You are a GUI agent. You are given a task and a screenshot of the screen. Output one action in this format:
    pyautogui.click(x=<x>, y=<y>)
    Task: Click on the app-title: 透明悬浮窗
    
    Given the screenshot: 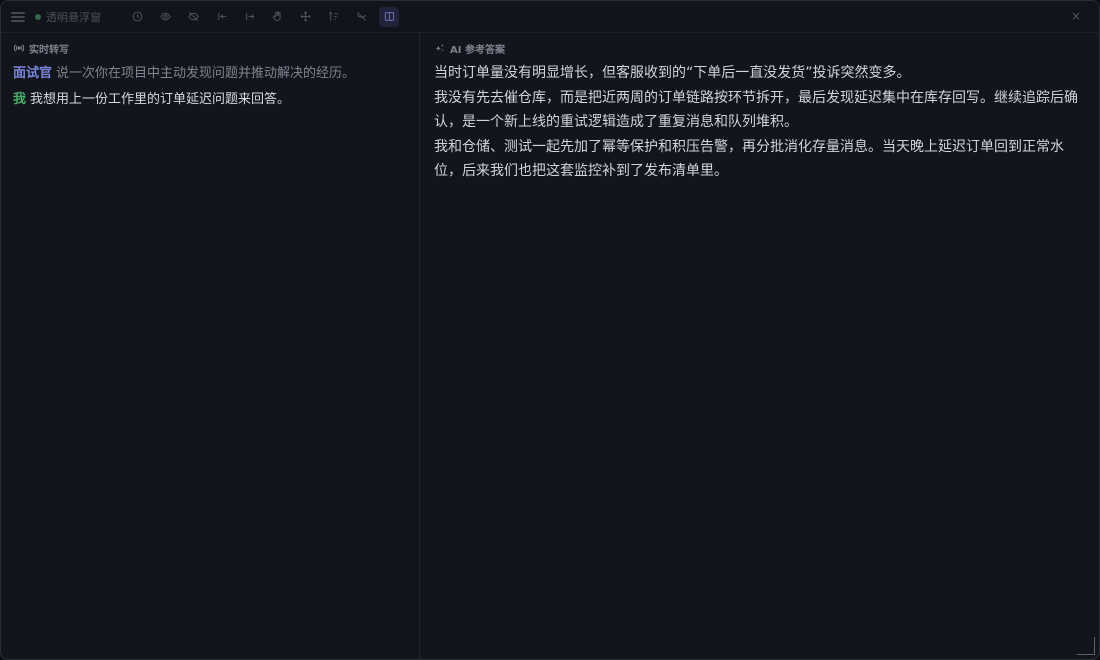 What is the action you would take?
    pyautogui.click(x=73, y=17)
    